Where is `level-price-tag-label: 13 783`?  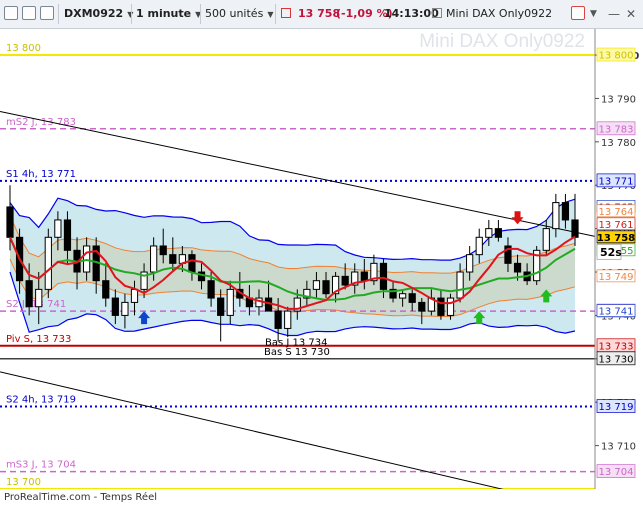 level-price-tag-label: 13 783 is located at coordinates (616, 129).